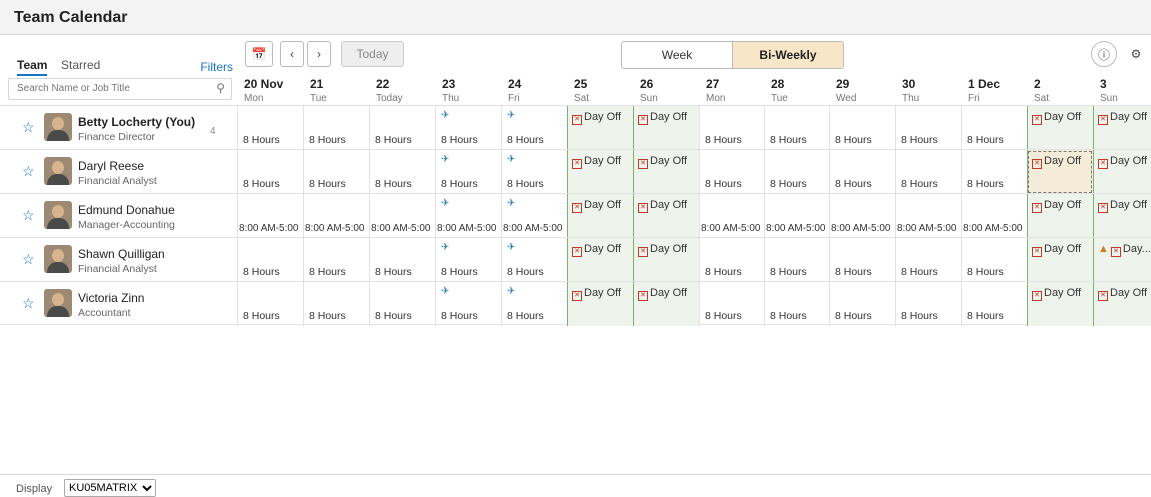  I want to click on employee-info: ☆ Daryl Reese Financial Analyst, so click(118, 172).